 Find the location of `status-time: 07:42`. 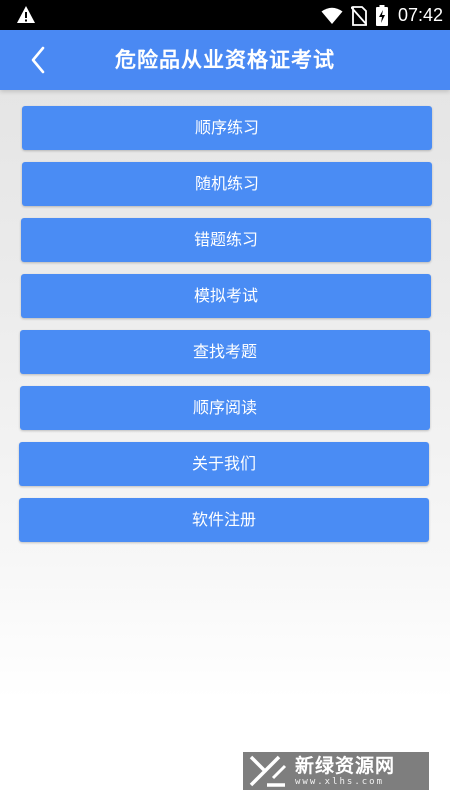

status-time: 07:42 is located at coordinates (421, 15).